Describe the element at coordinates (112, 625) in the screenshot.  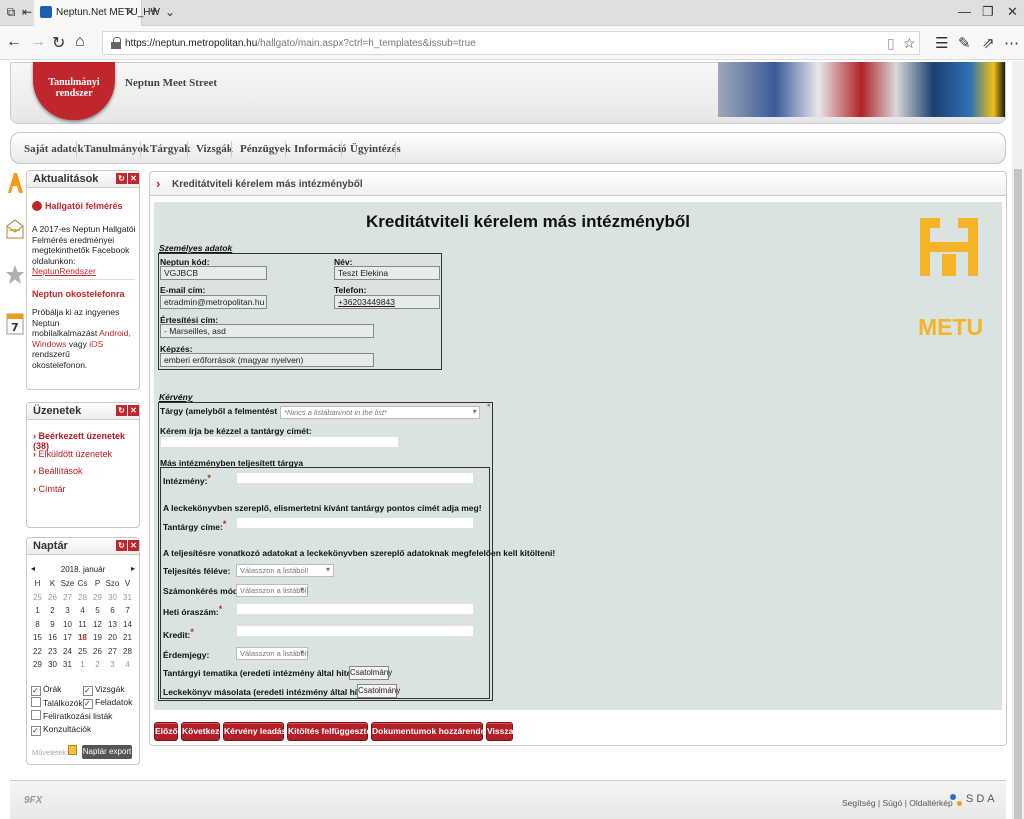
I see `calendar-day: 13` at that location.